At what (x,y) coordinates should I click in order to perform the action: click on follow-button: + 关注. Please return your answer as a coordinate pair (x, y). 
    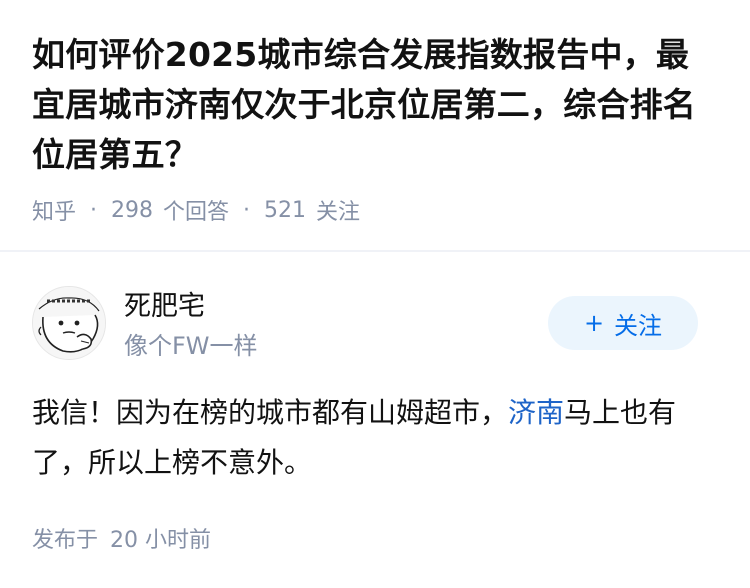
    Looking at the image, I should click on (623, 323).